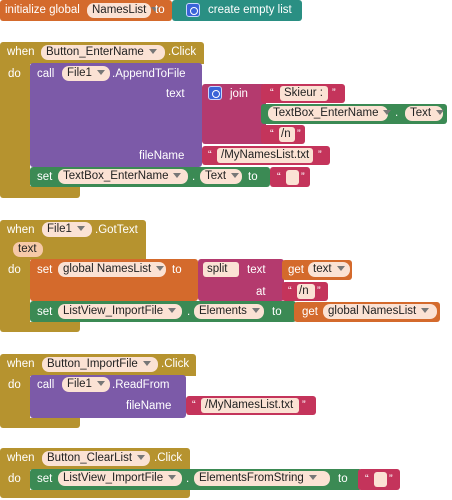 Image resolution: width=452 pixels, height=500 pixels. What do you see at coordinates (229, 311) in the screenshot?
I see `listview-property-dropdown: Elements` at bounding box center [229, 311].